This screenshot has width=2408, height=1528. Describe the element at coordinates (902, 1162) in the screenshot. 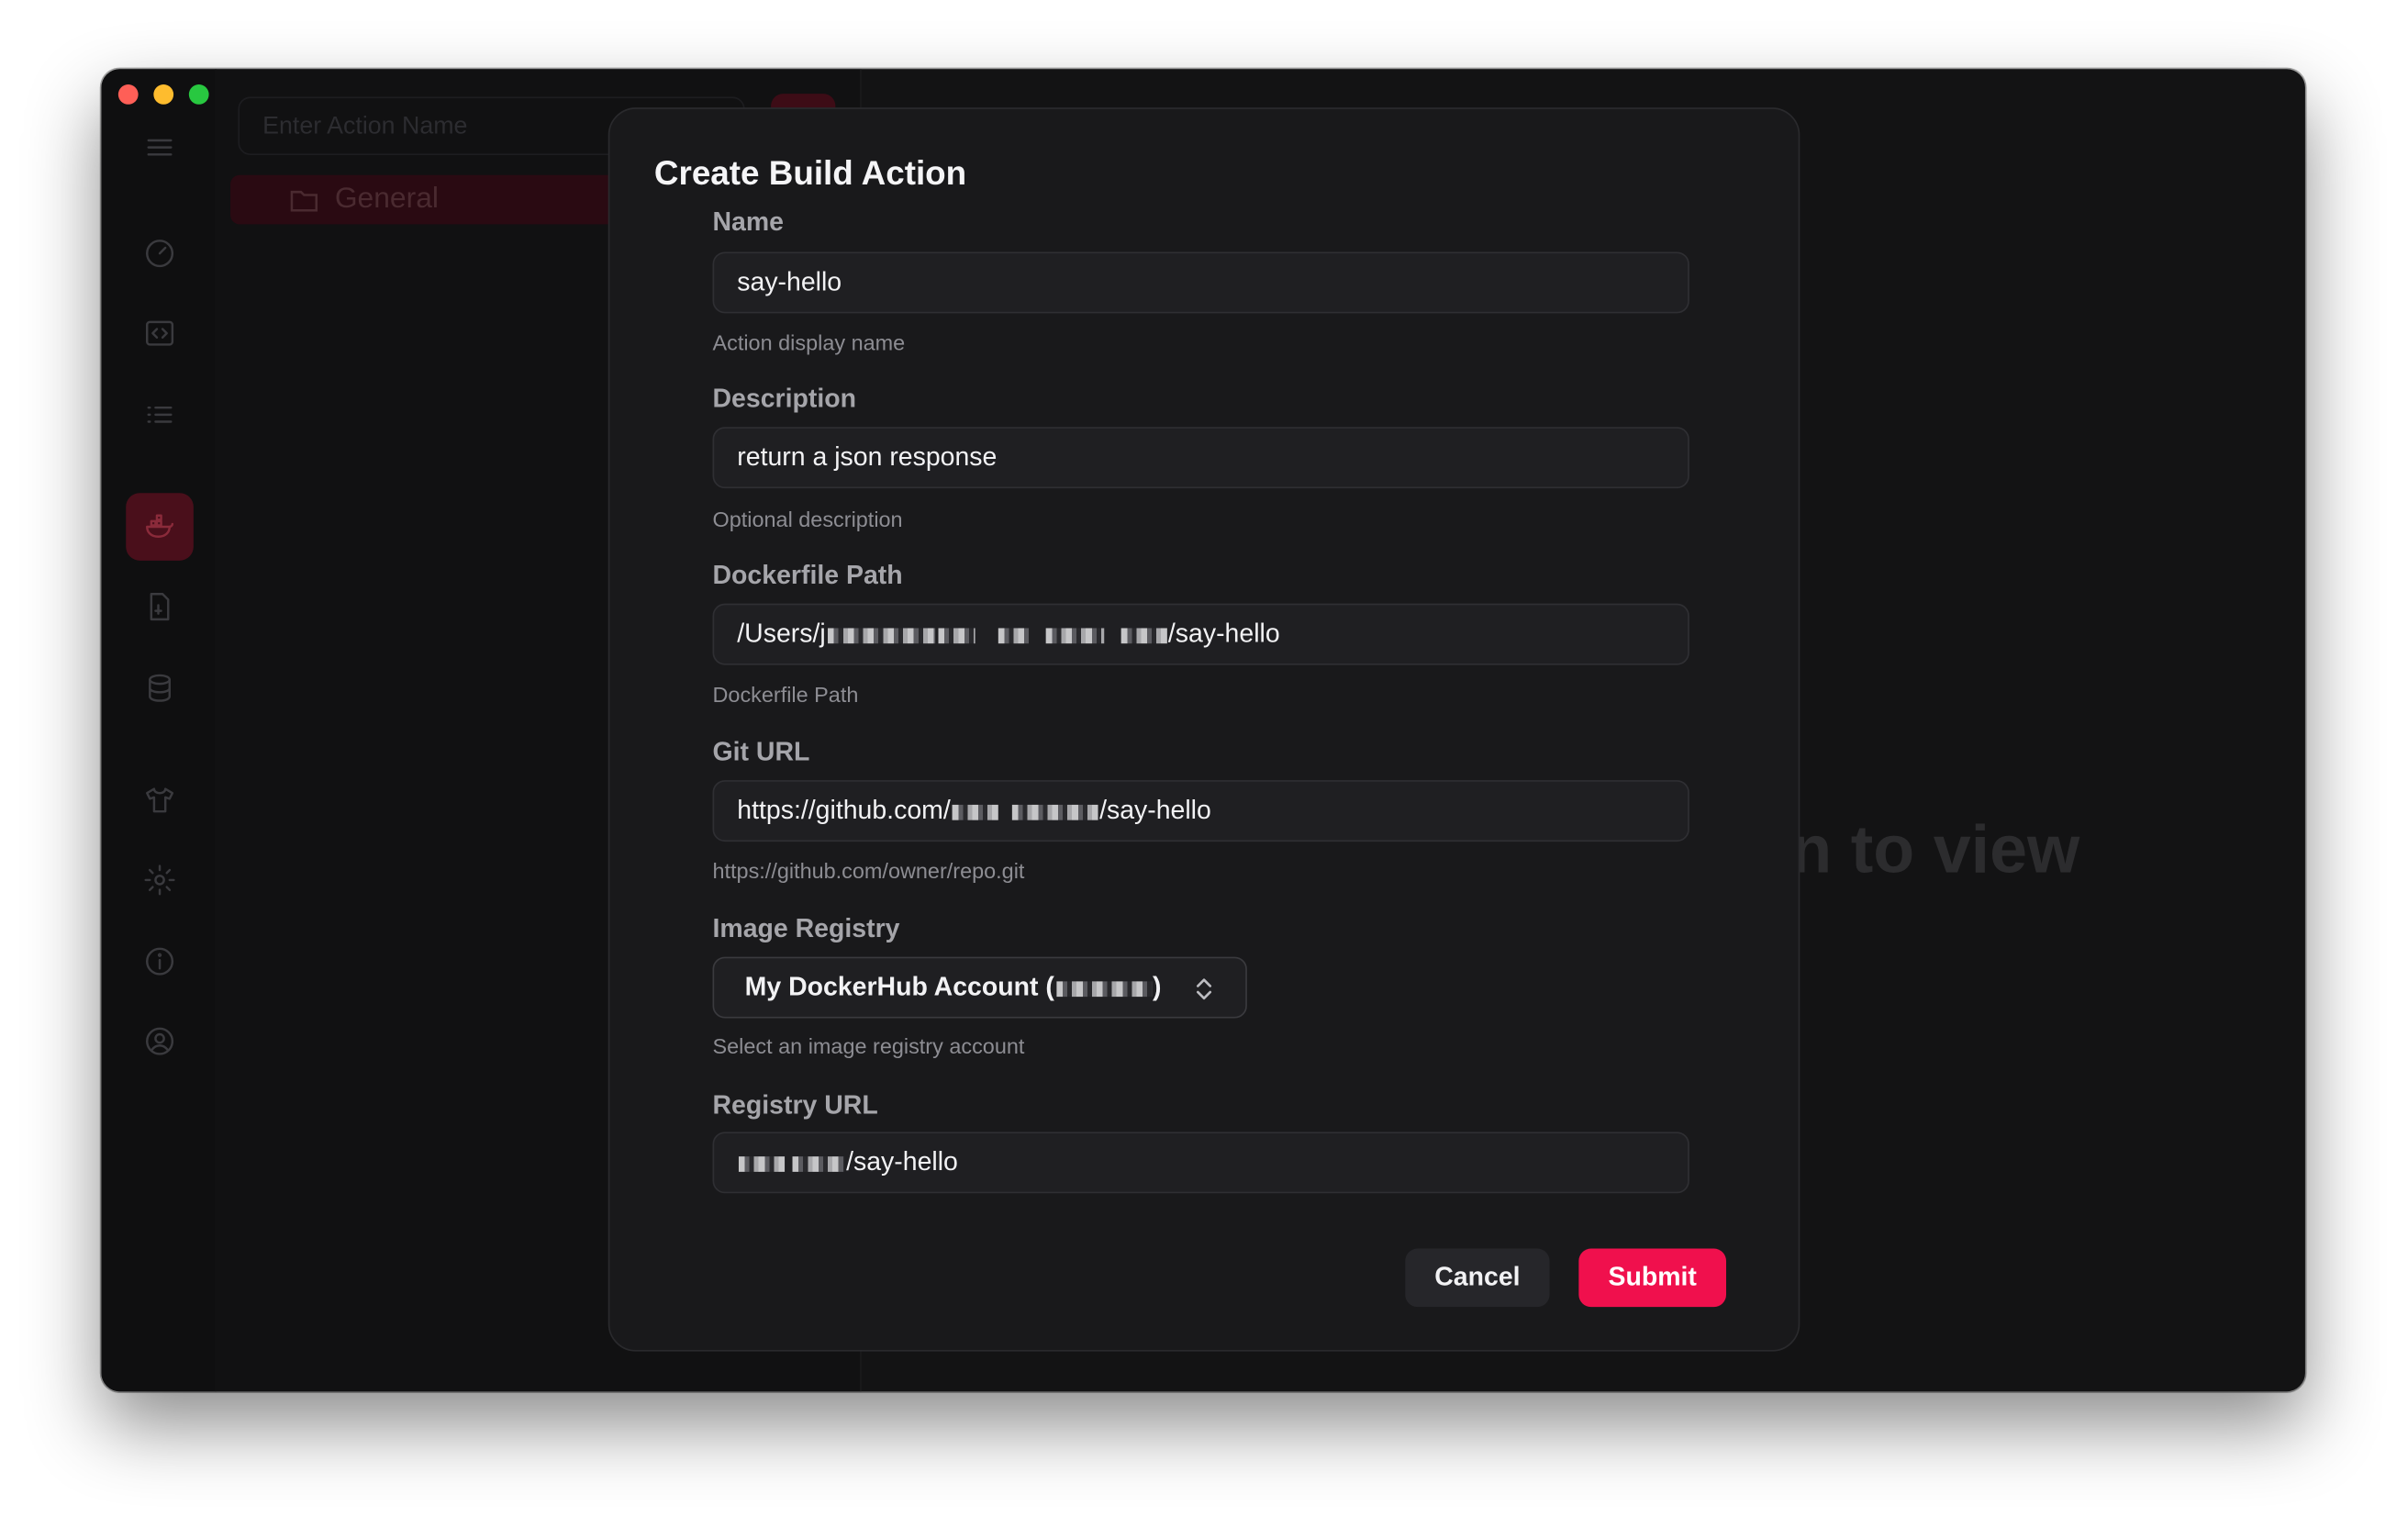

I see `registry-url-suffix: /say-hello` at that location.